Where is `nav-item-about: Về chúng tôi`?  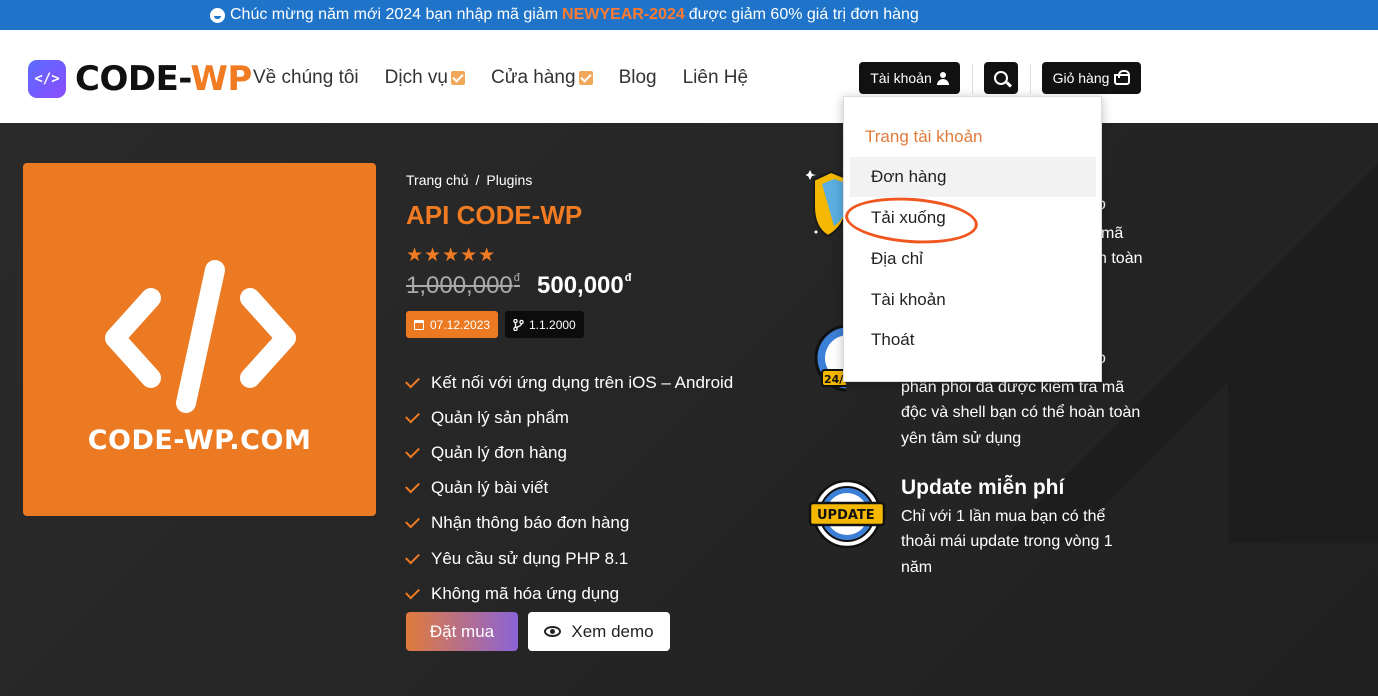 nav-item-about: Về chúng tôi is located at coordinates (306, 78).